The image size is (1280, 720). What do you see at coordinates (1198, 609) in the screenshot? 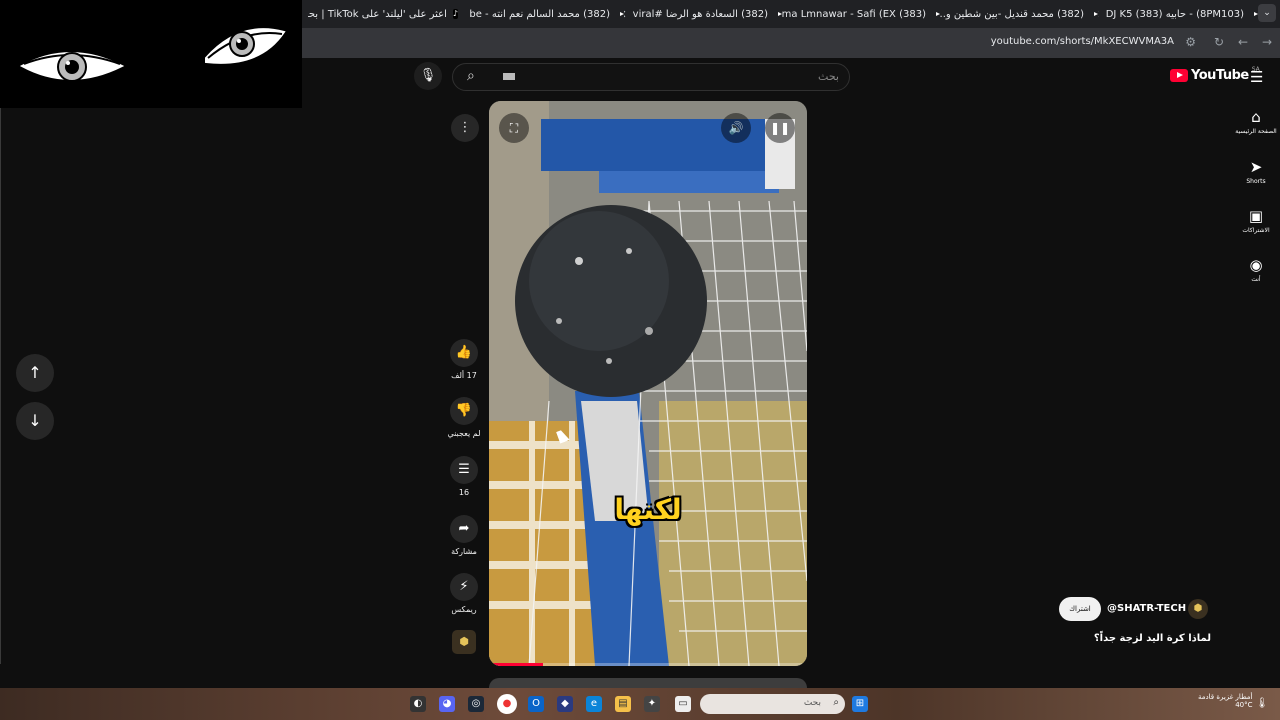
I see `channel-avatar: ⬢` at bounding box center [1198, 609].